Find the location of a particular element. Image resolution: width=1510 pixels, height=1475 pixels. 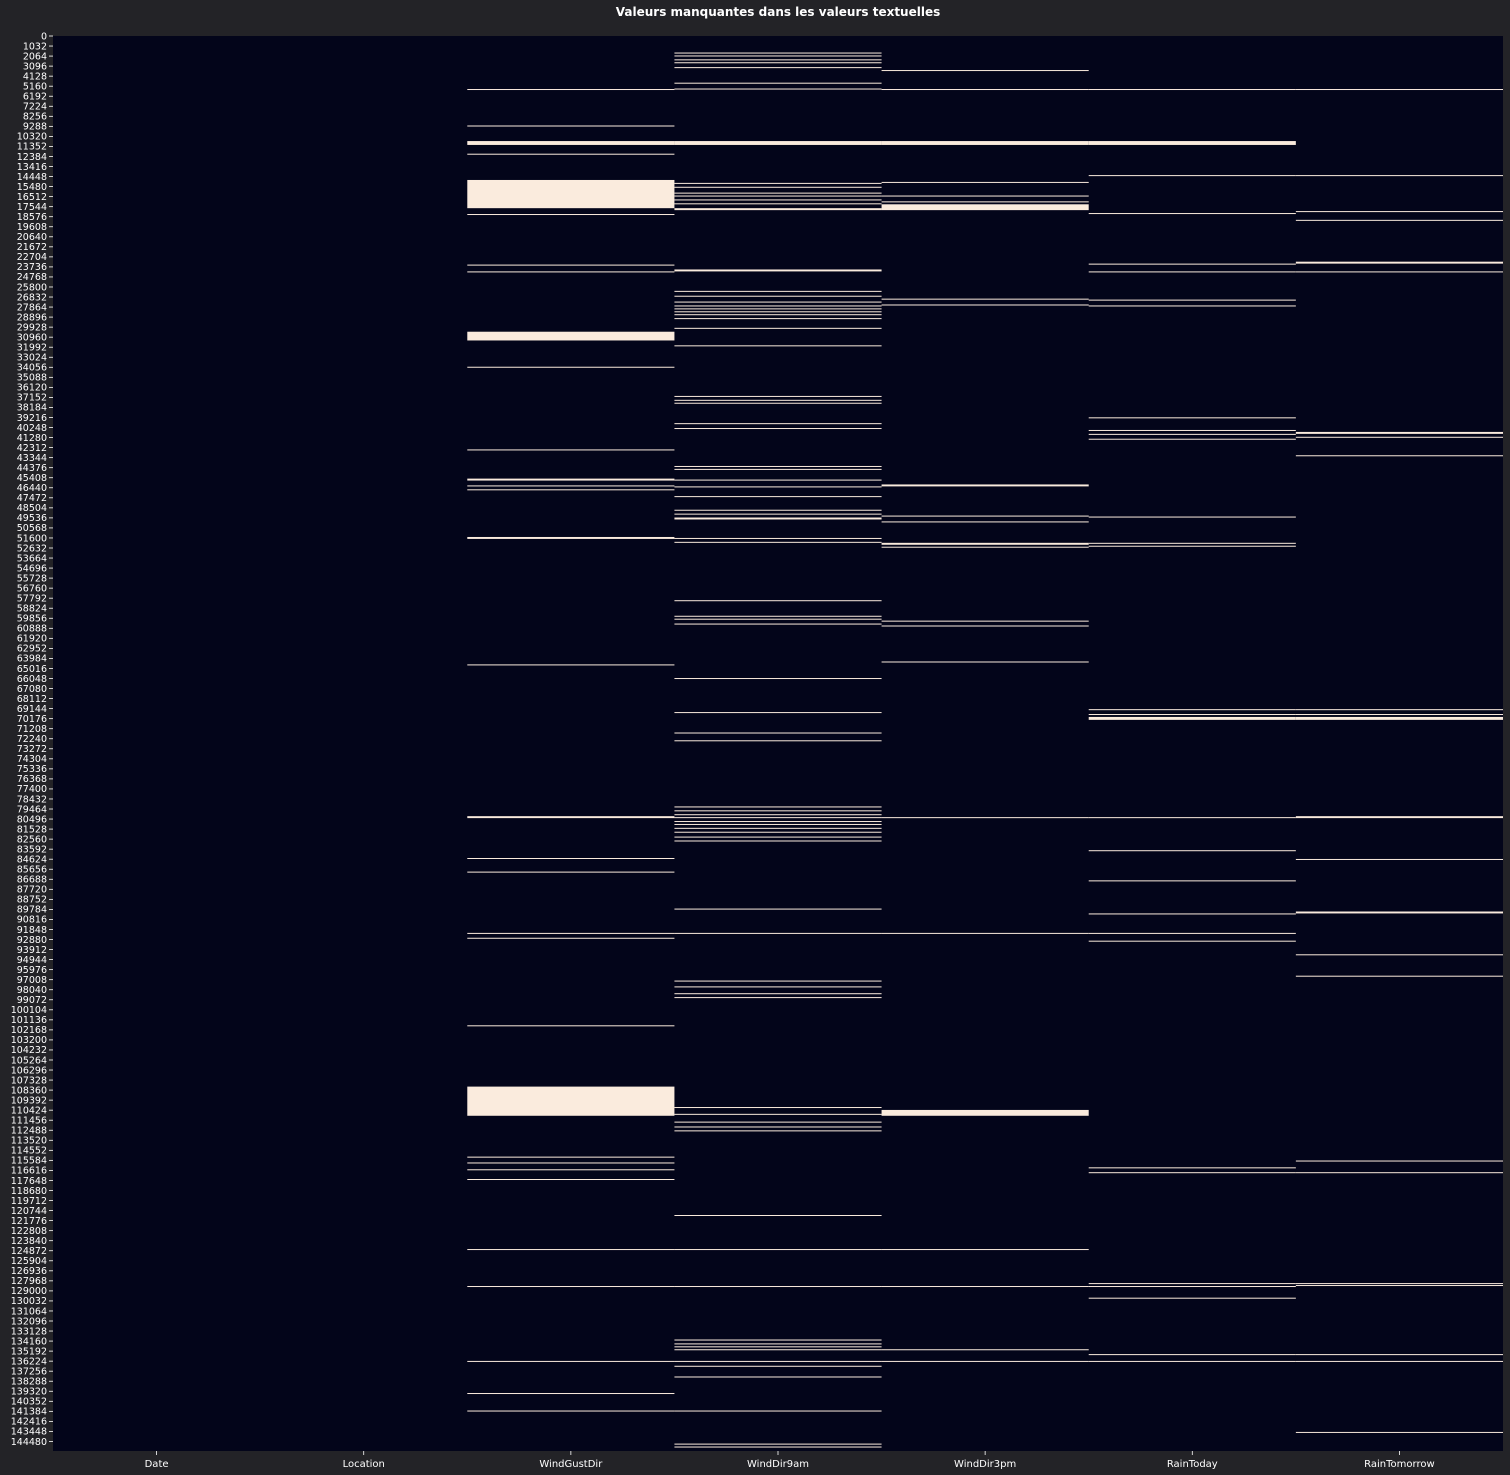

x-tick-label-date: Date is located at coordinates (157, 1464).